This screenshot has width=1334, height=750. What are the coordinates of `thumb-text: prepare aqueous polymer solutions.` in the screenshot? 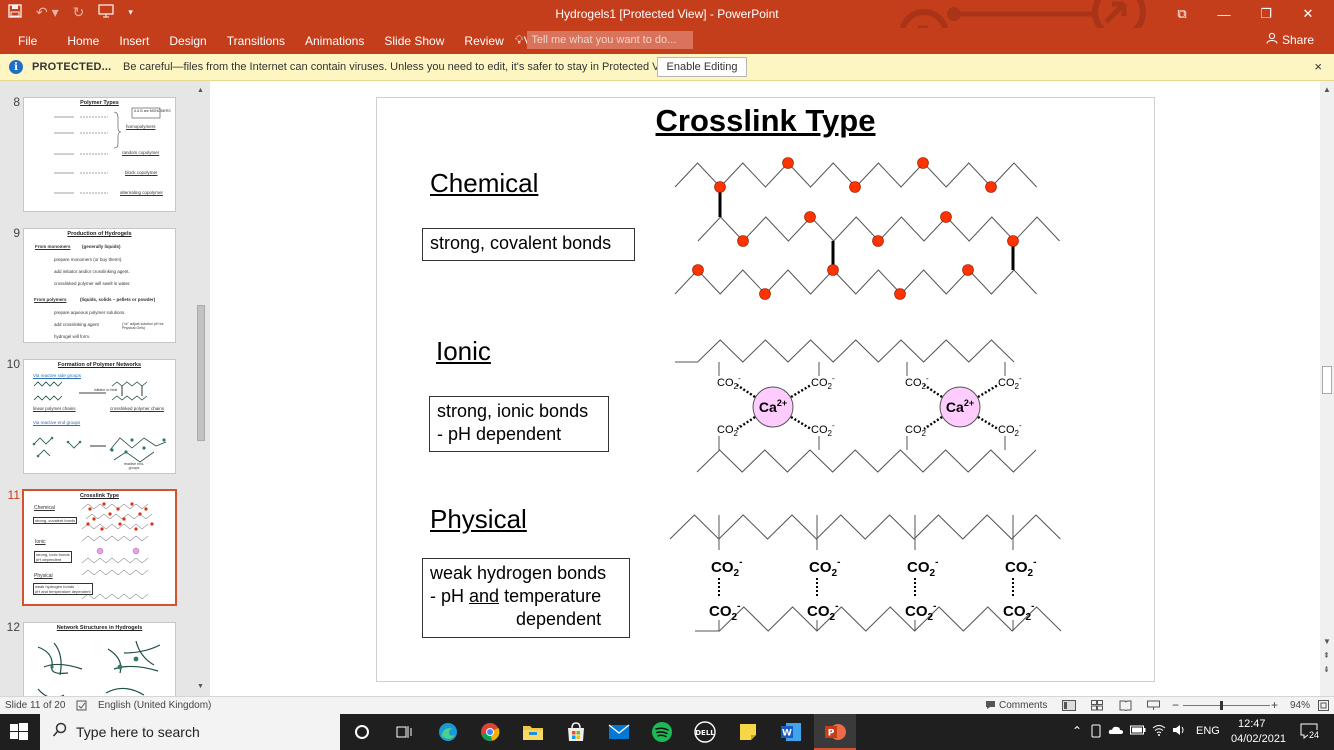 It's located at (90, 312).